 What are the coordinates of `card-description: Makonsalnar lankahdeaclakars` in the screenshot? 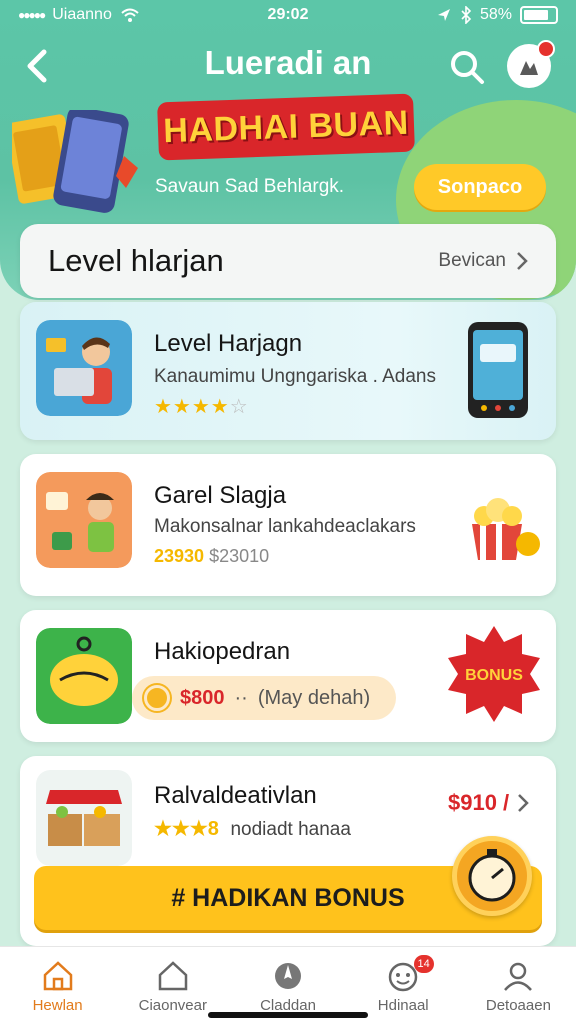 It's located at (285, 526).